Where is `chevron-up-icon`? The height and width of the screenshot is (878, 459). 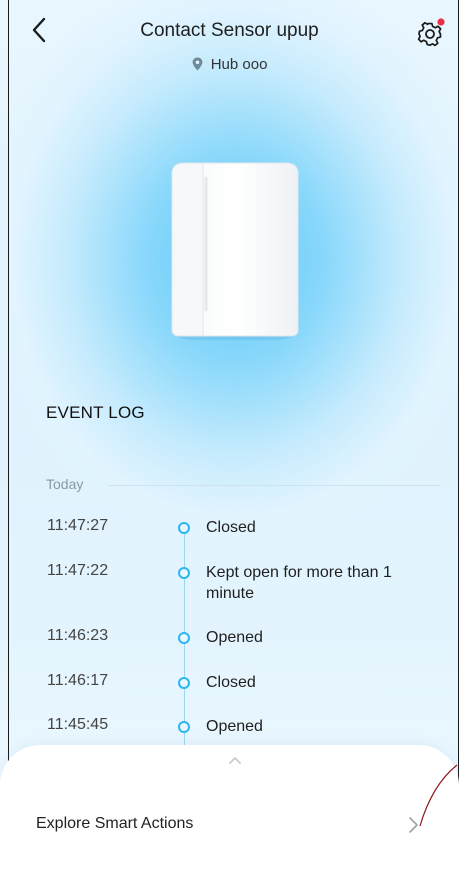
chevron-up-icon is located at coordinates (235, 760).